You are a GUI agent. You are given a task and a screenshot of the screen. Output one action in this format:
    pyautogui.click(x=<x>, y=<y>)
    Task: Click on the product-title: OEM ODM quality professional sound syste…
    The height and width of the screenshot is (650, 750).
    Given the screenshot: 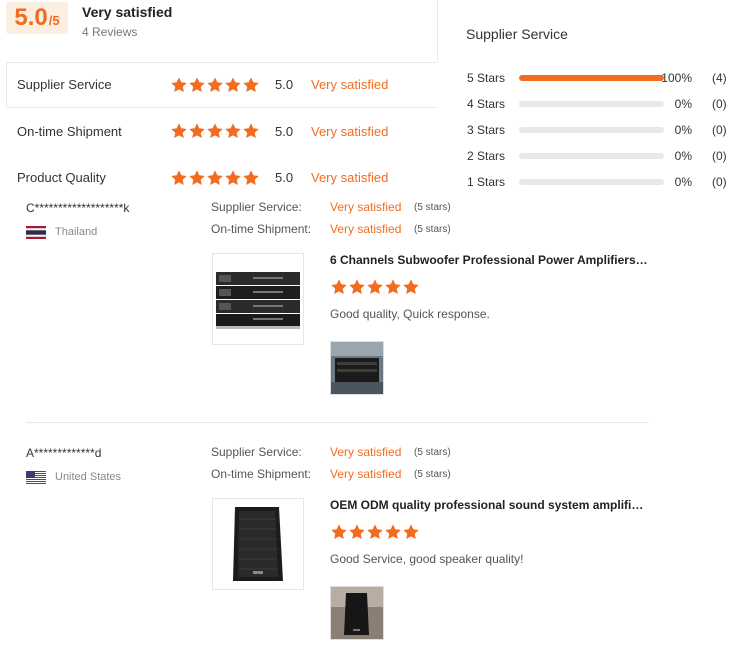 What is the action you would take?
    pyautogui.click(x=489, y=505)
    